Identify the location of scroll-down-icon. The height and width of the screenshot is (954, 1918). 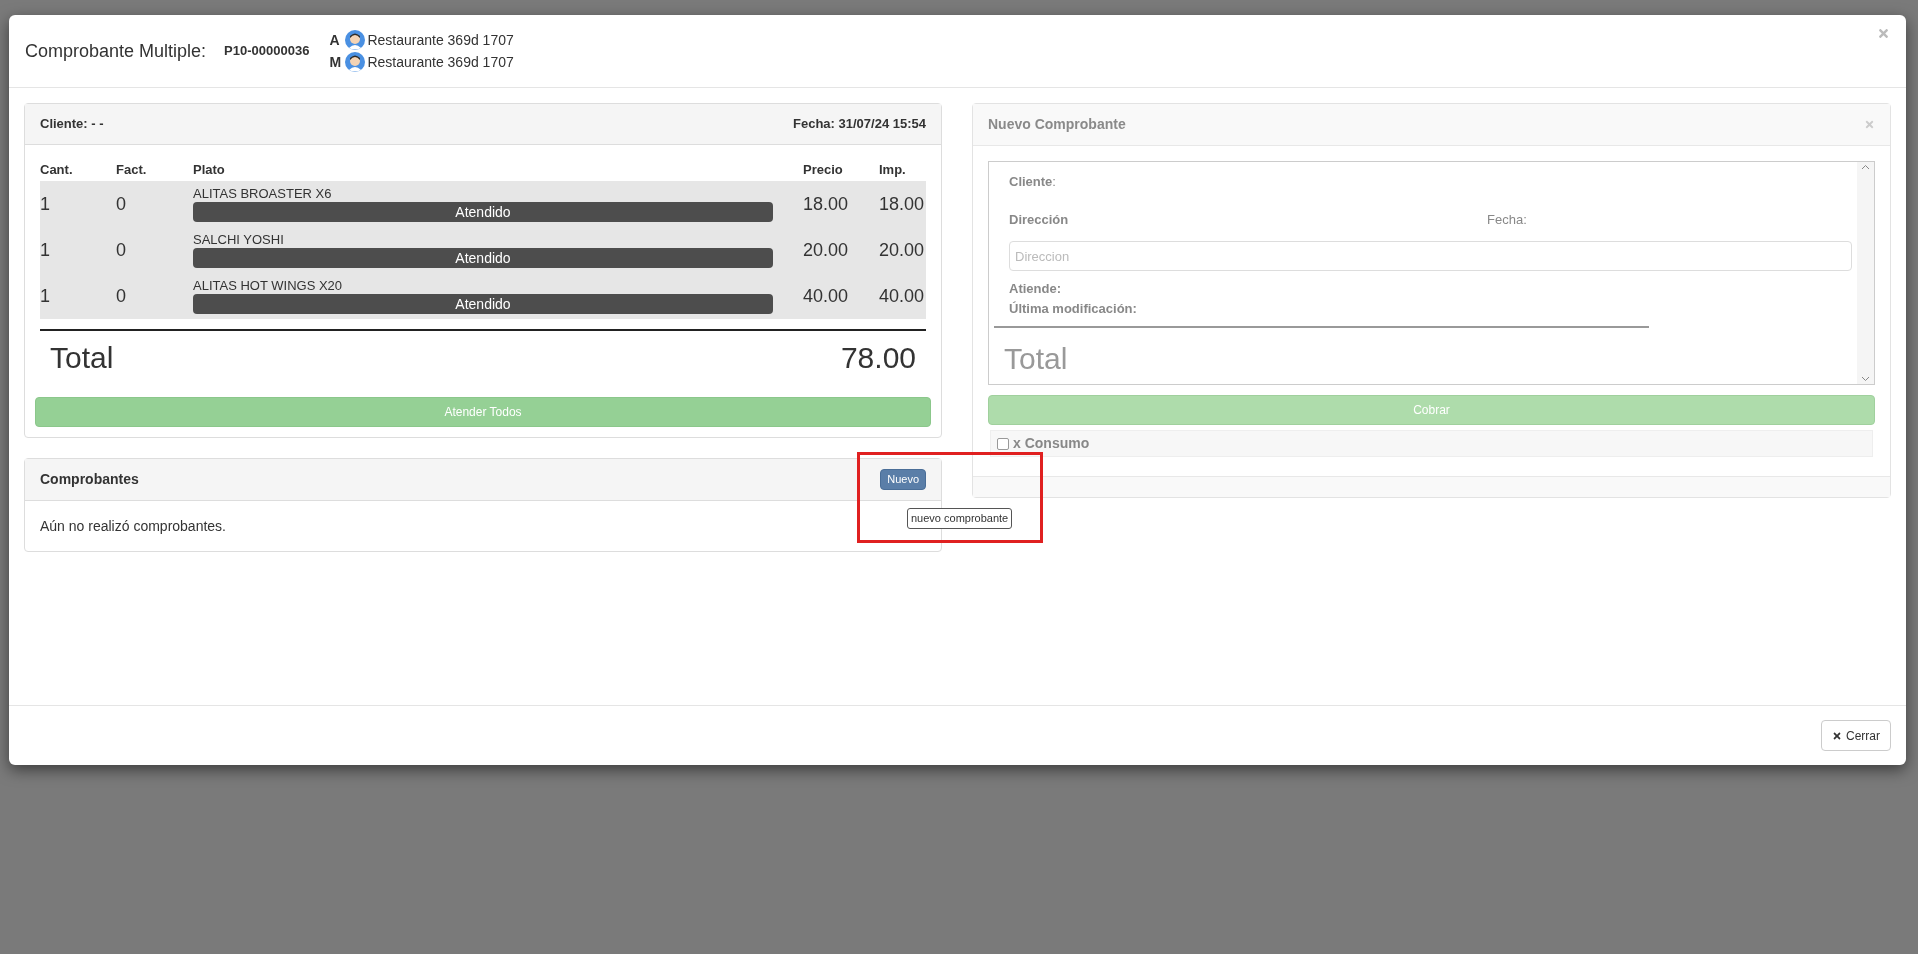
(1865, 379).